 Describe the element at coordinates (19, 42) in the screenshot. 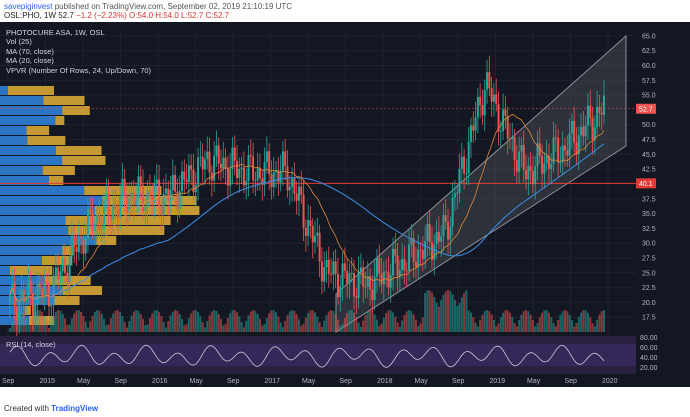

I see `legend-vol: Vol (25)` at that location.